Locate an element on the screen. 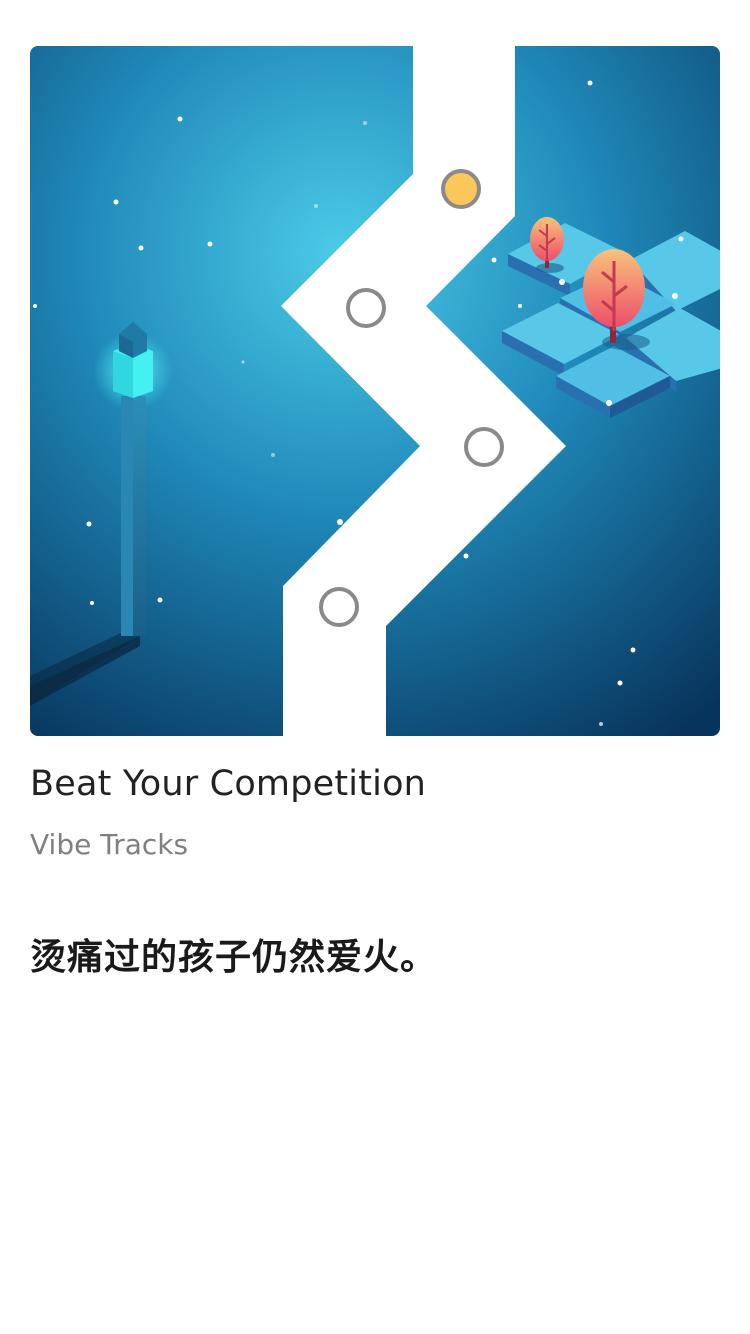 The image size is (750, 1334). article-title: Beat Your Competition is located at coordinates (228, 784).